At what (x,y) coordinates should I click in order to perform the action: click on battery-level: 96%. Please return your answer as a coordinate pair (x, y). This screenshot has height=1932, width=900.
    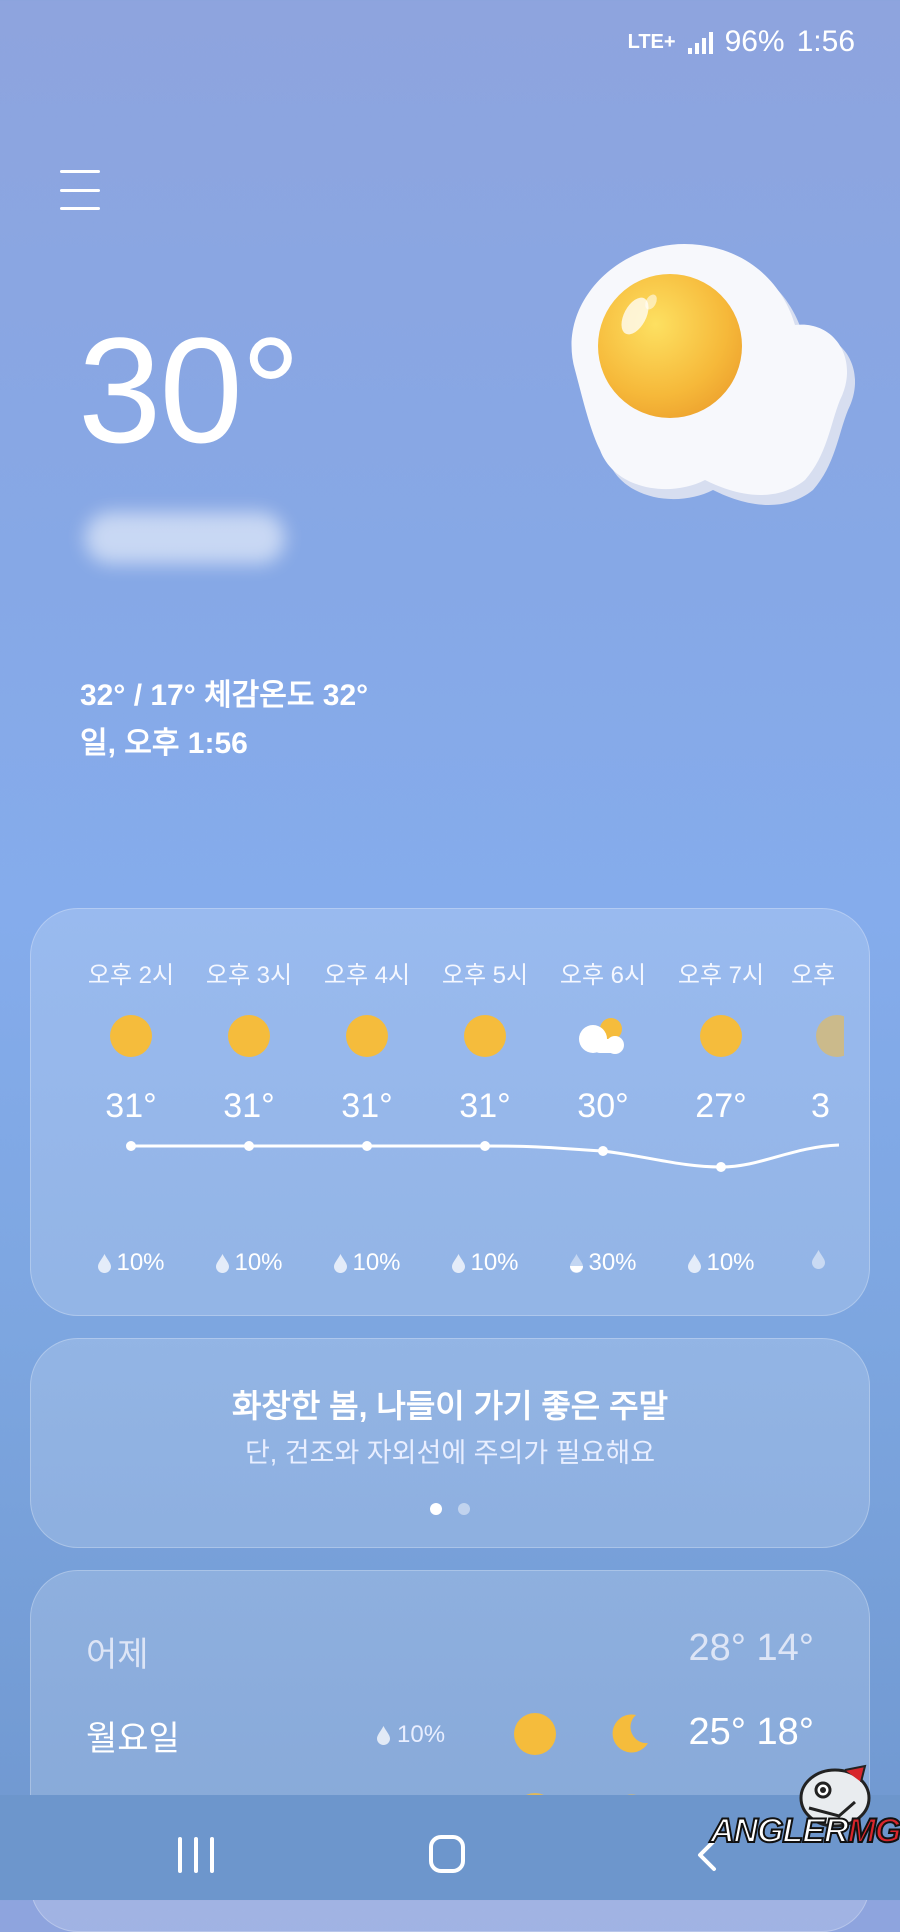
    Looking at the image, I should click on (754, 41).